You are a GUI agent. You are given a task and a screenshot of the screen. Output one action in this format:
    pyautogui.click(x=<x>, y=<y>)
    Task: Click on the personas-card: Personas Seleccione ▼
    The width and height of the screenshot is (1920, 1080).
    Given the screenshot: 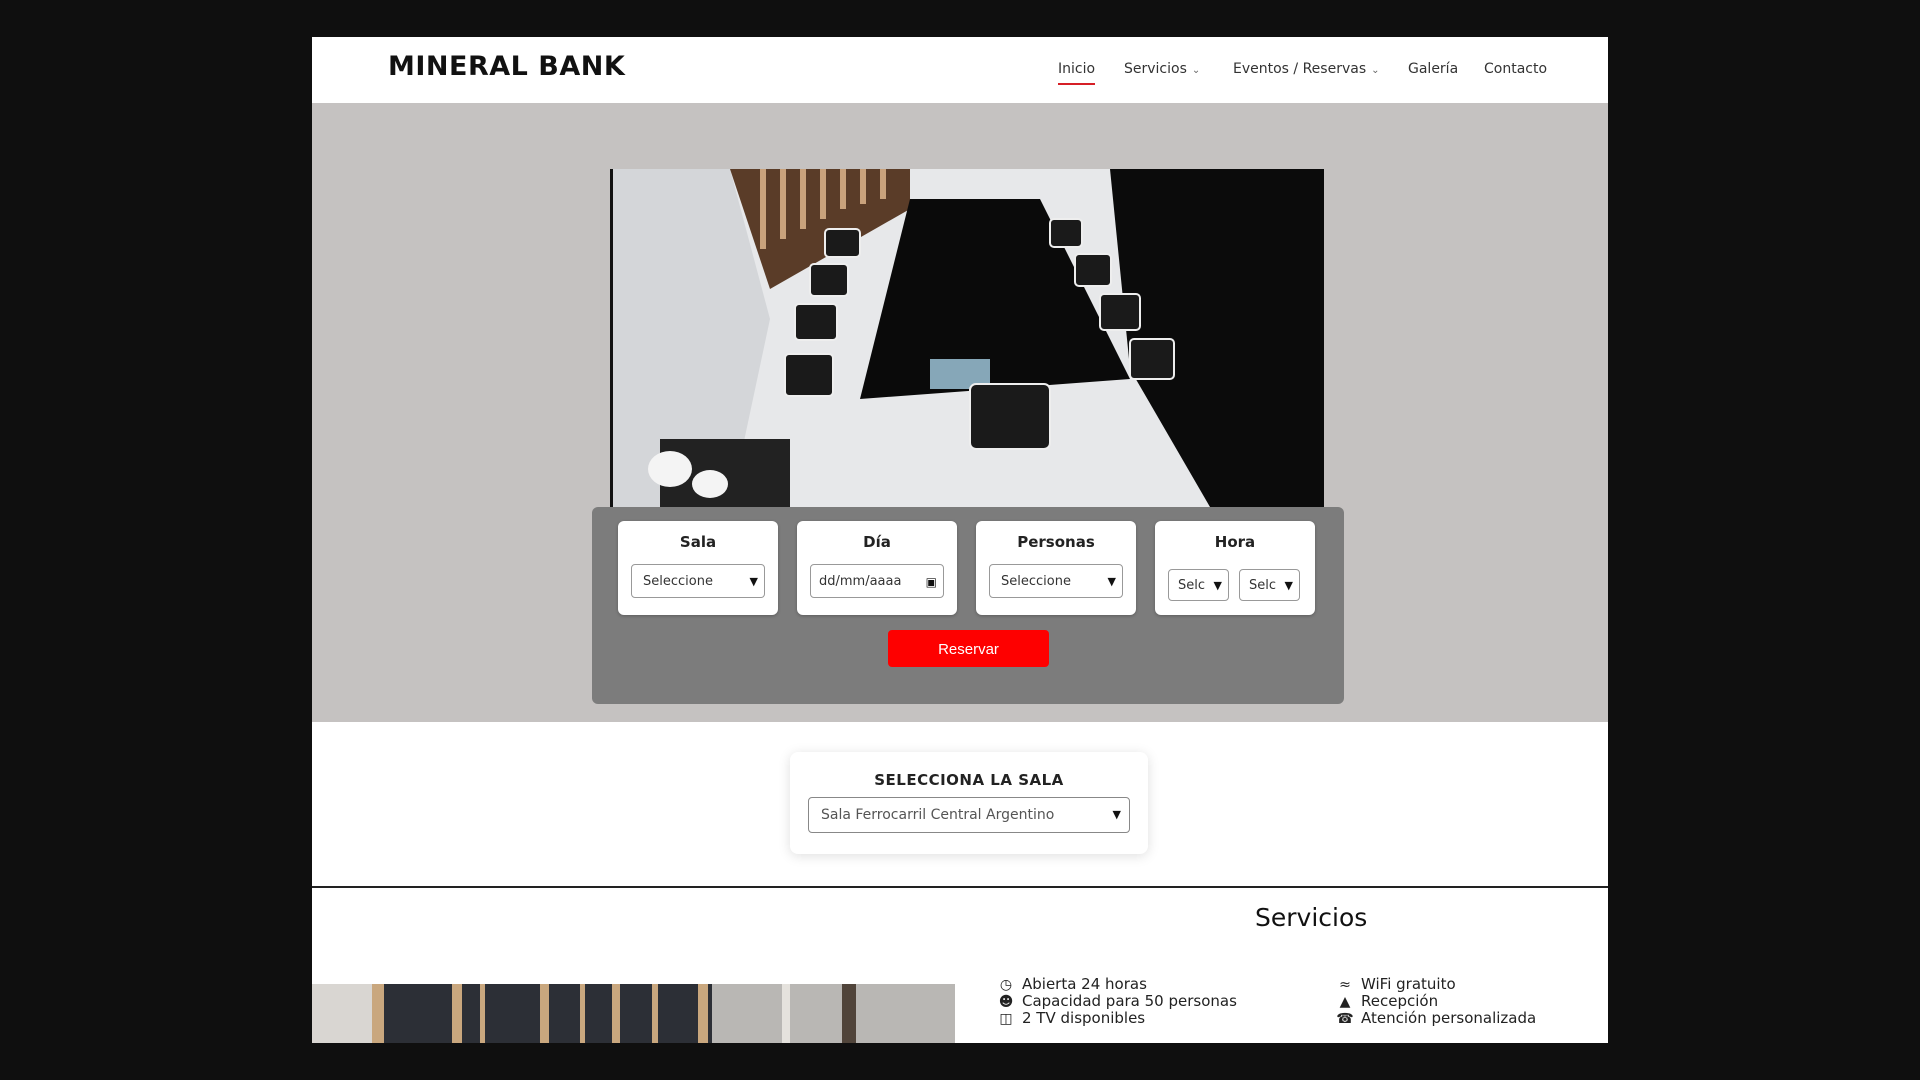 What is the action you would take?
    pyautogui.click(x=1056, y=568)
    